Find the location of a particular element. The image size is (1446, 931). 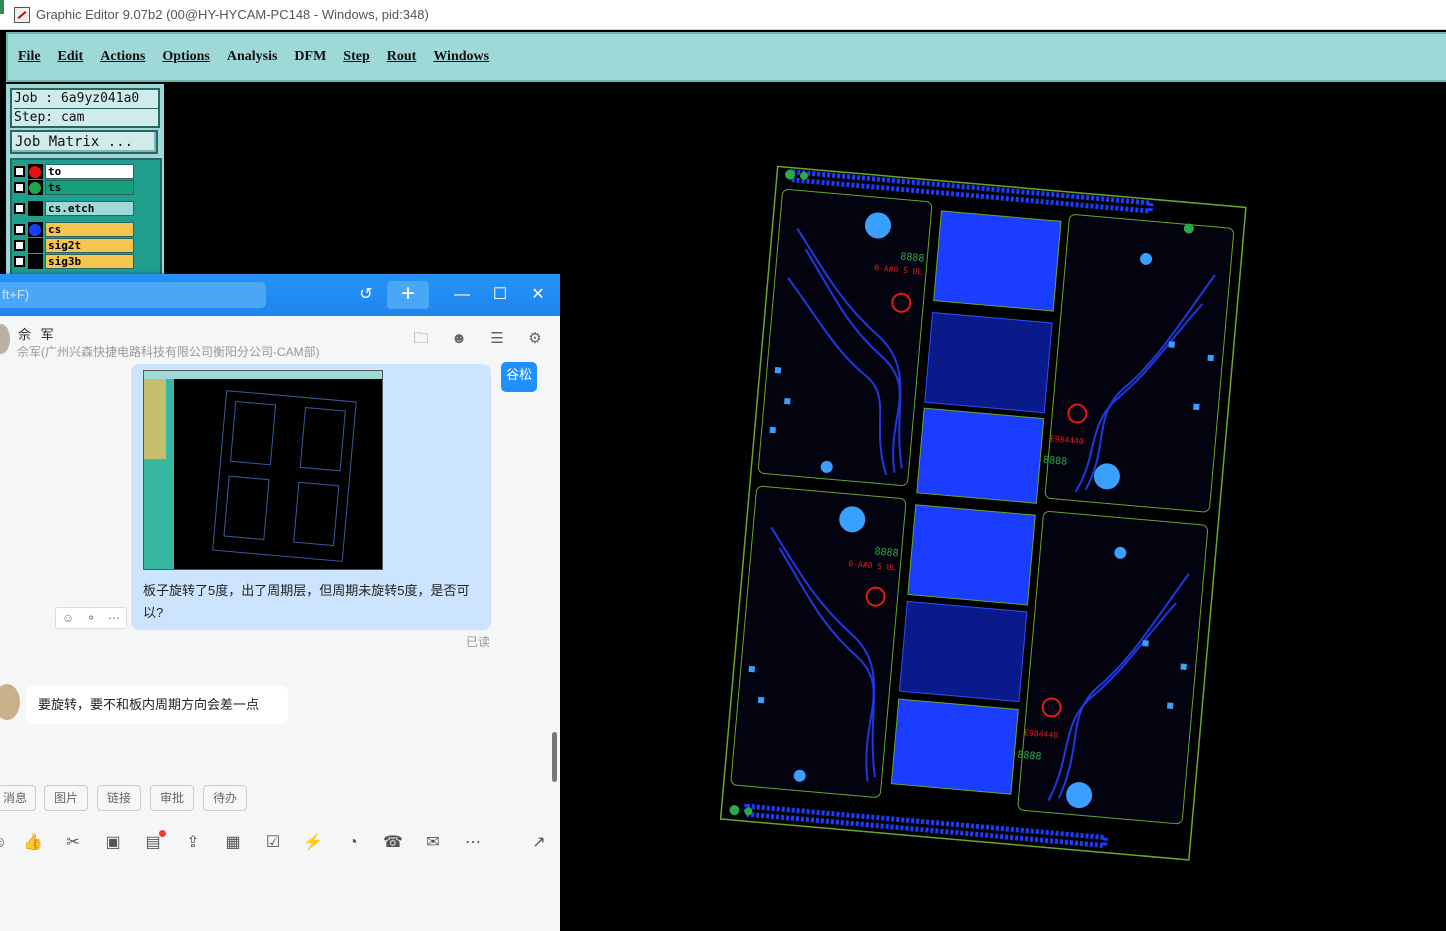

filter-messages-button: 消息 is located at coordinates (18, 798).